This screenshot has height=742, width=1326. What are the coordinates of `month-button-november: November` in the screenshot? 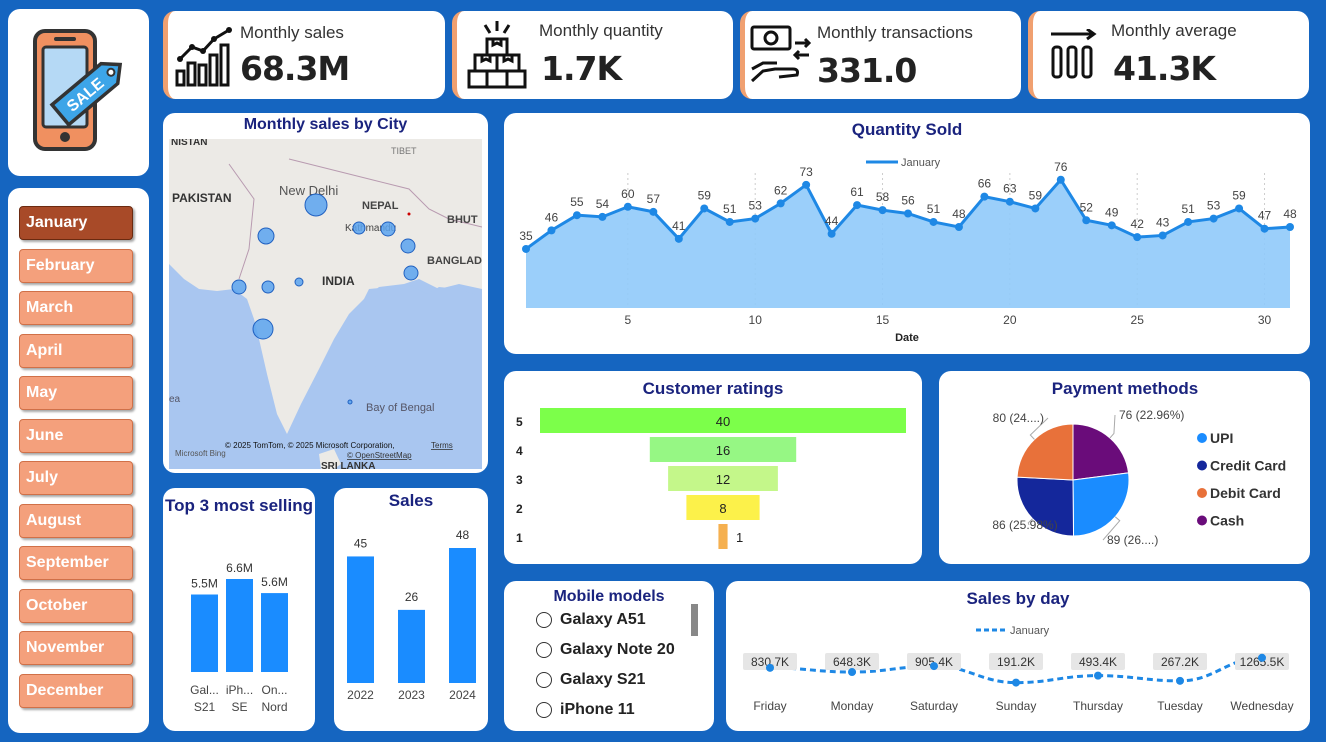 It's located at (76, 648).